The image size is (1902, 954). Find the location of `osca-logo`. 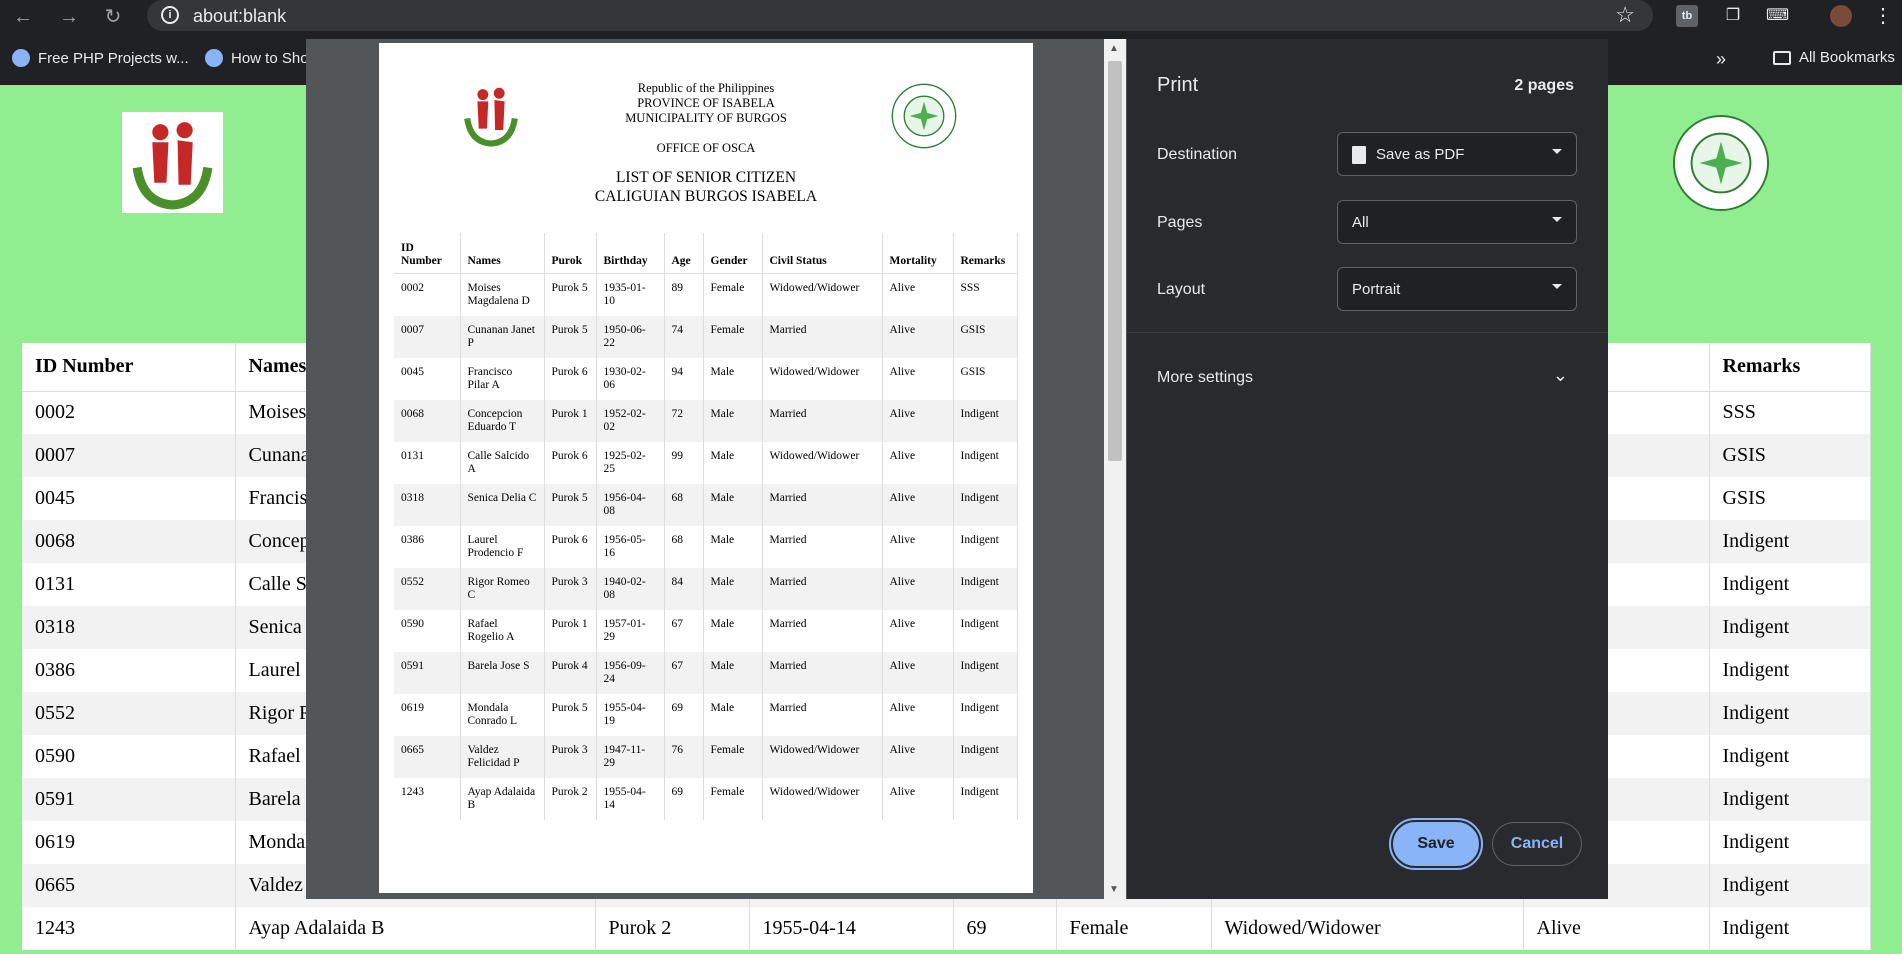

osca-logo is located at coordinates (172, 162).